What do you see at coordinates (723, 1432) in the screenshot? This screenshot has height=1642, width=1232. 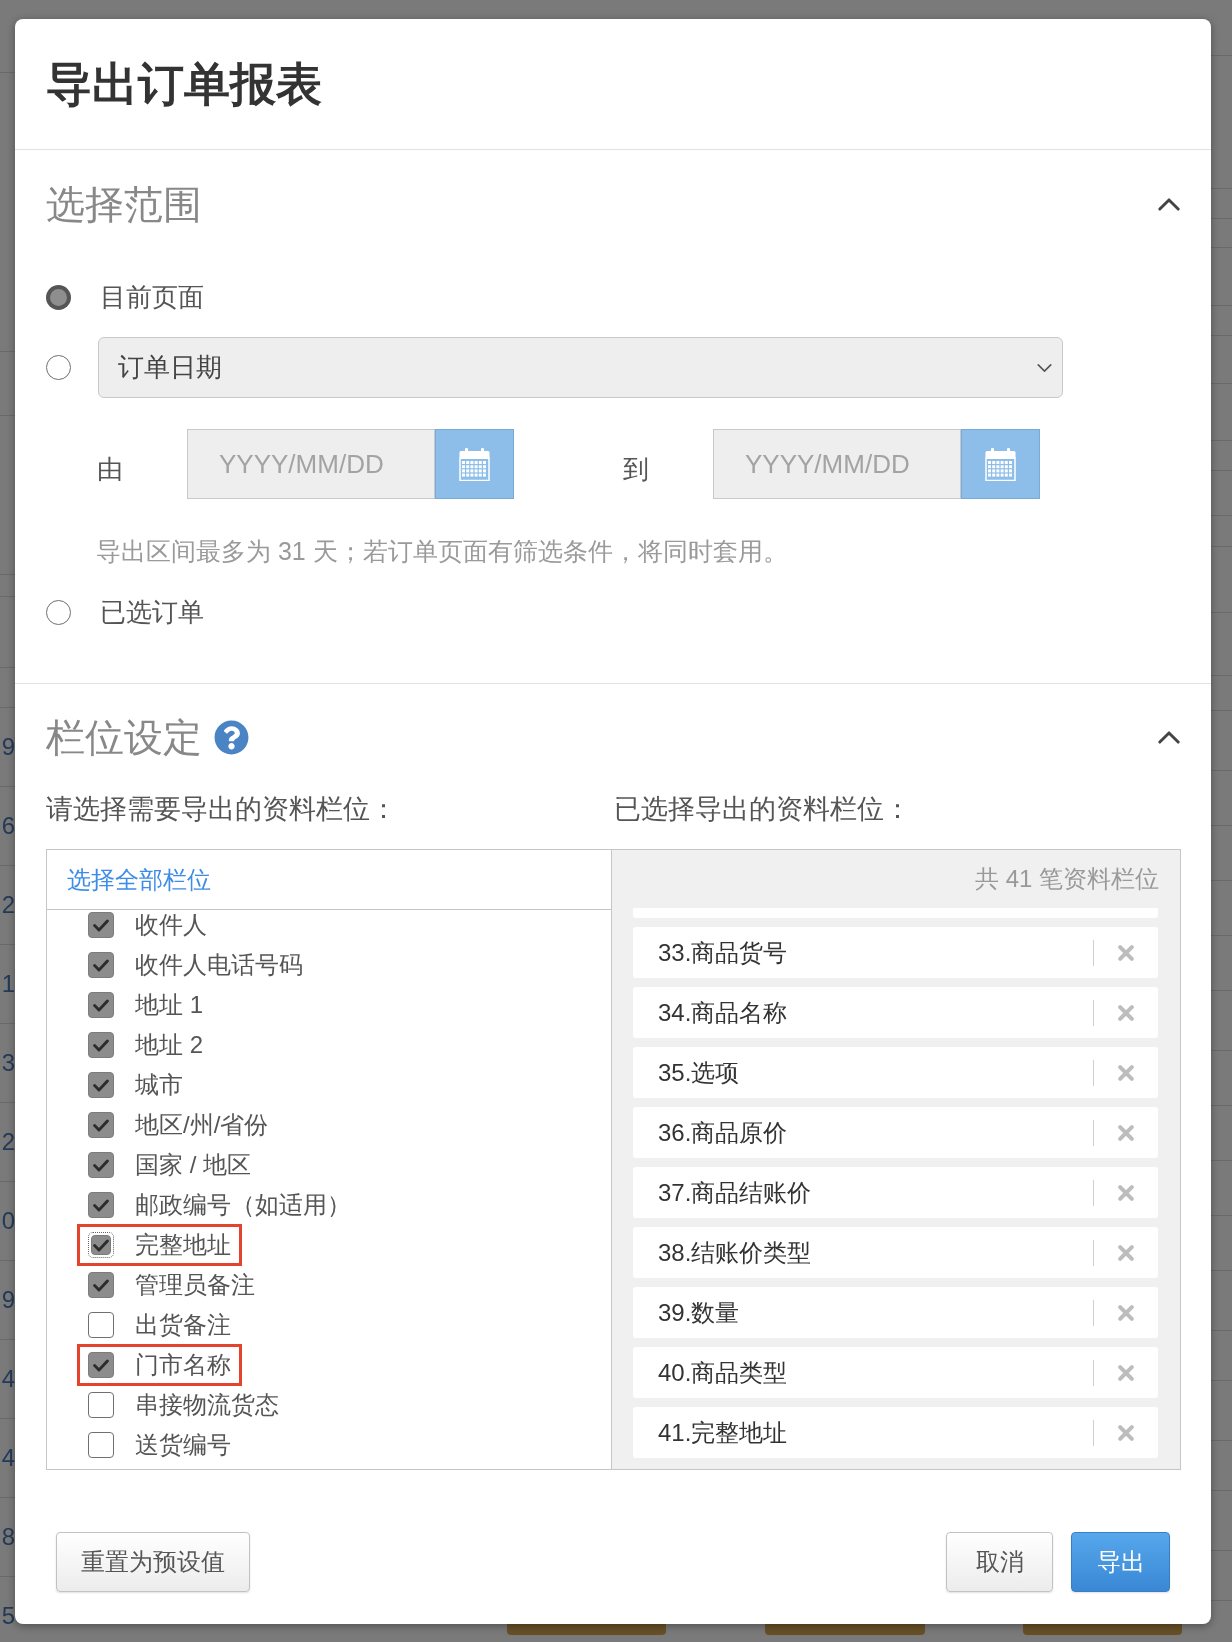 I see `field-name: 41.完整地址` at bounding box center [723, 1432].